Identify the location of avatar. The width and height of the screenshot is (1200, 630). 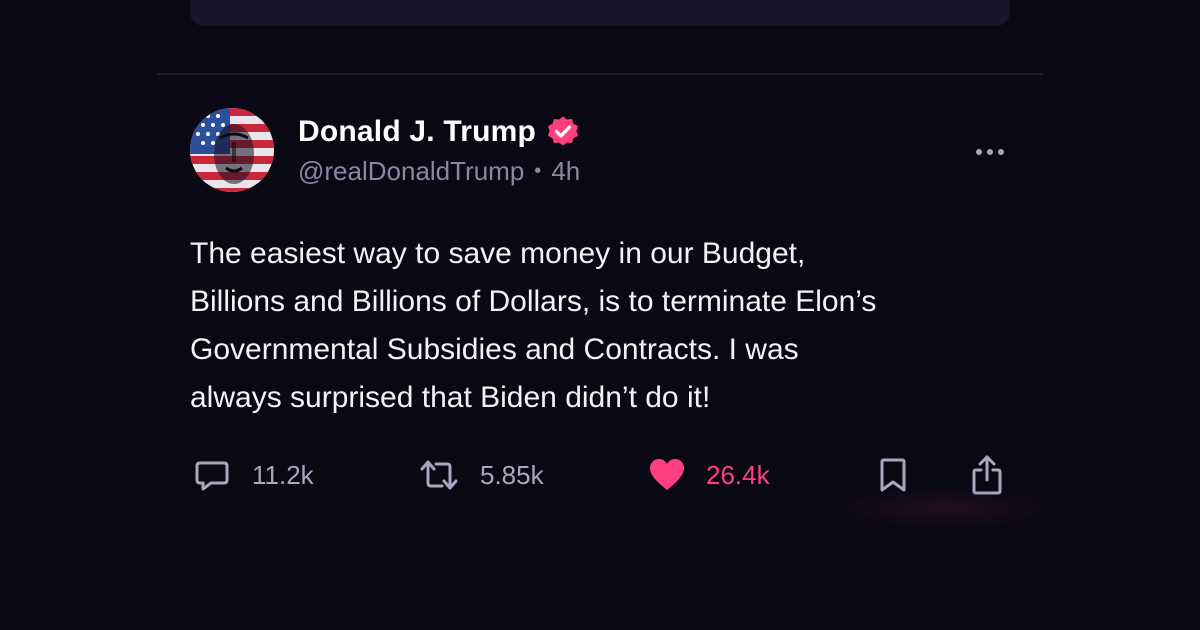
(232, 150).